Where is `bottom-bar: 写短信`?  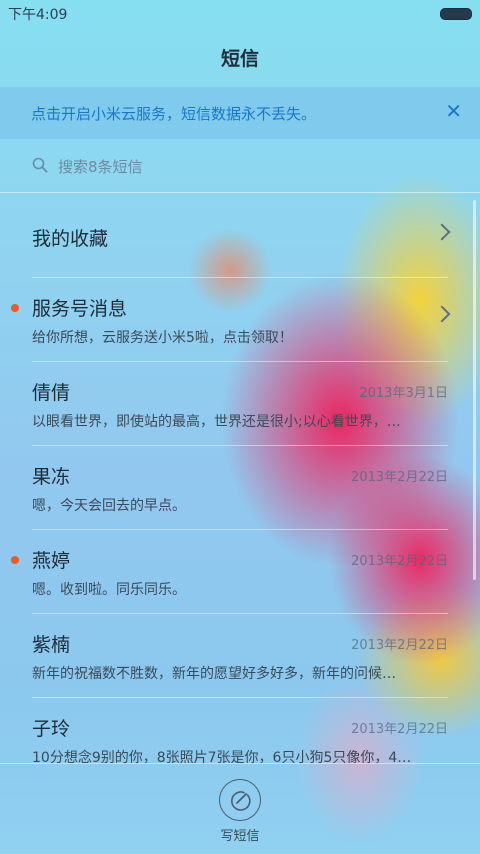 bottom-bar: 写短信 is located at coordinates (240, 808).